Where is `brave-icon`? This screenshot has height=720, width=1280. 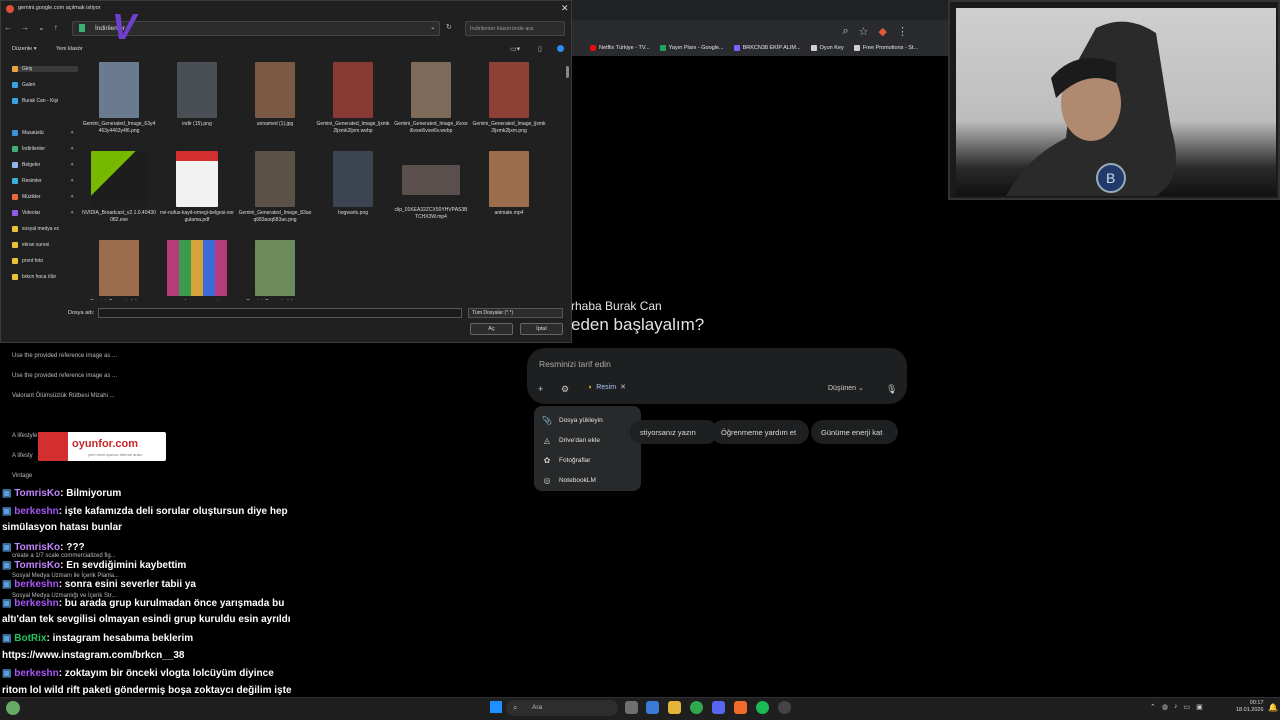 brave-icon is located at coordinates (740, 707).